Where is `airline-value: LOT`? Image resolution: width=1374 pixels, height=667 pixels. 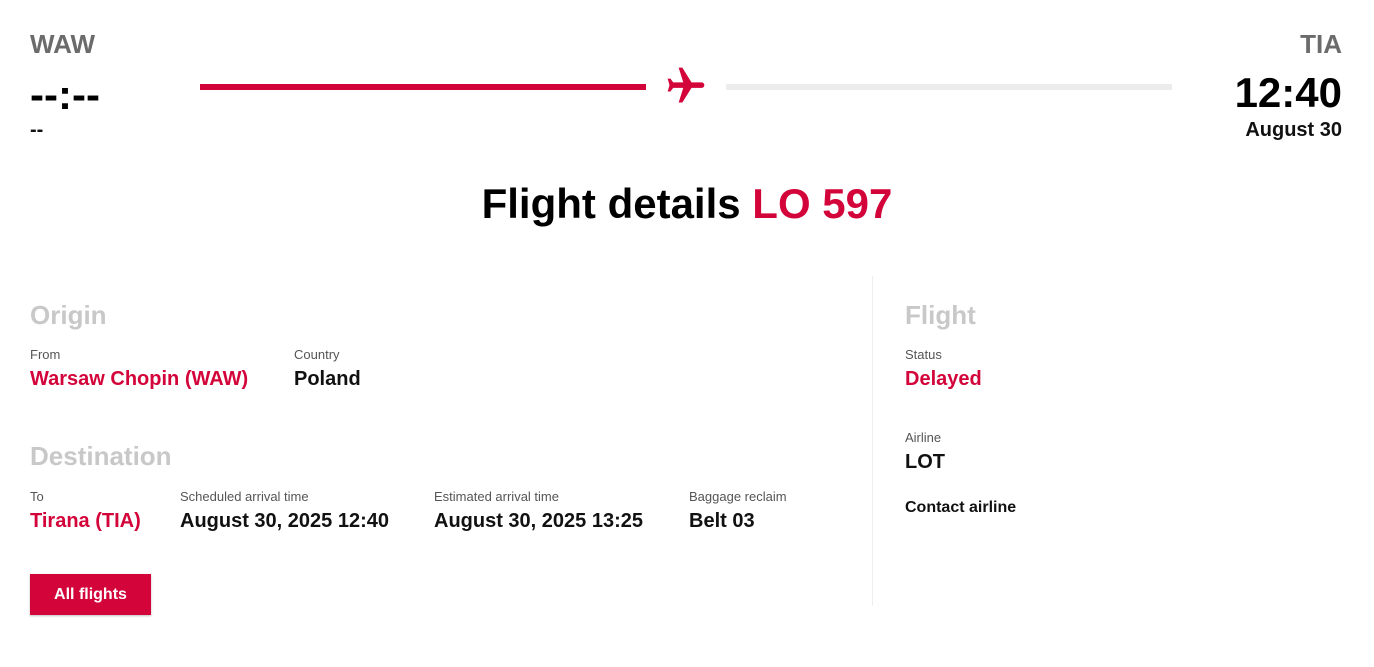
airline-value: LOT is located at coordinates (925, 462).